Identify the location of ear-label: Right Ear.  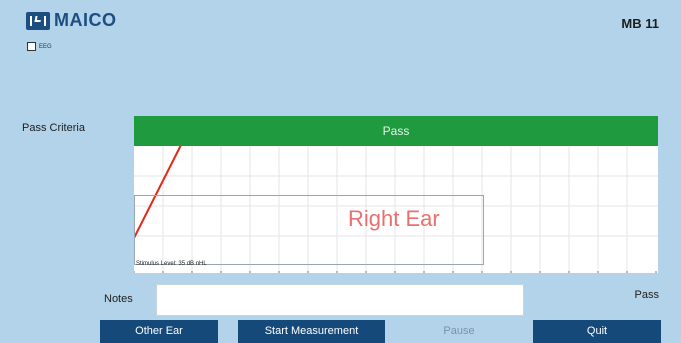
(394, 218).